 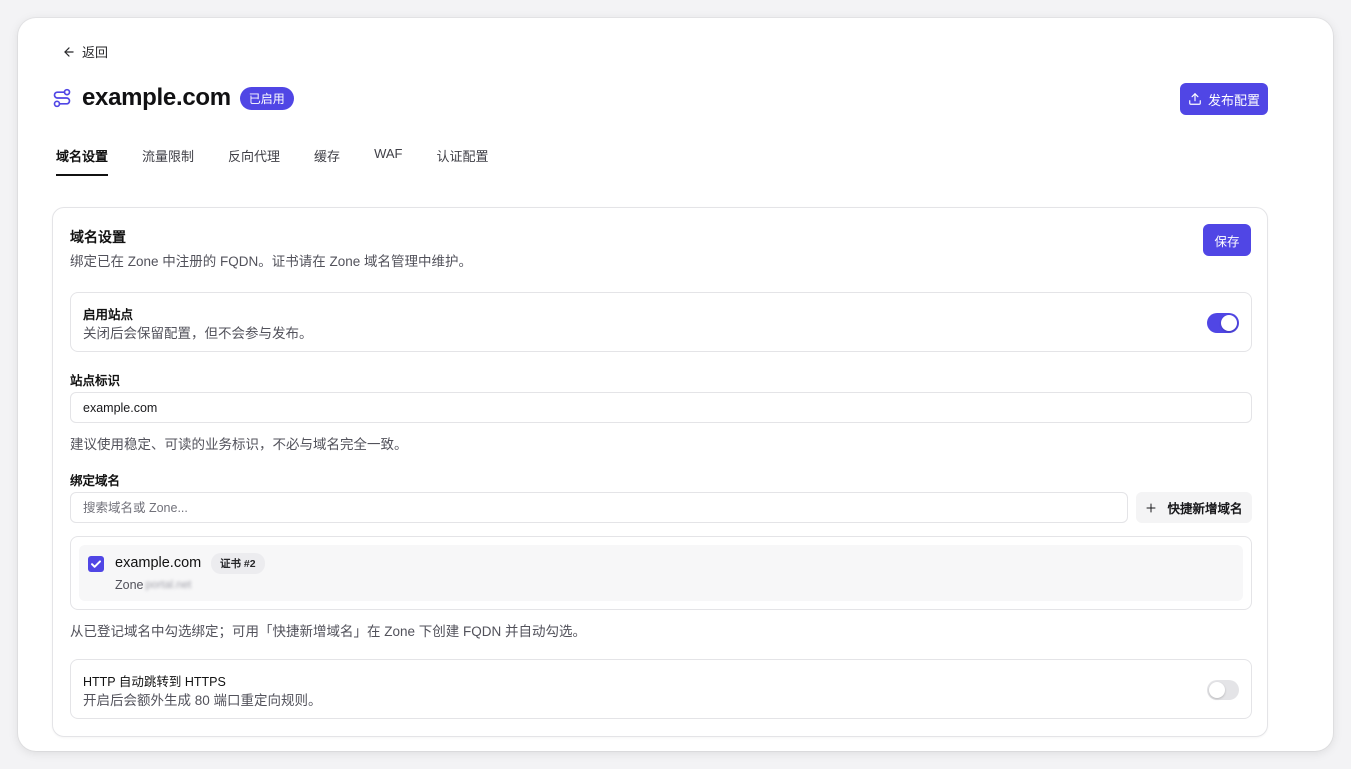 I want to click on domain-checkbox, so click(x=96, y=564).